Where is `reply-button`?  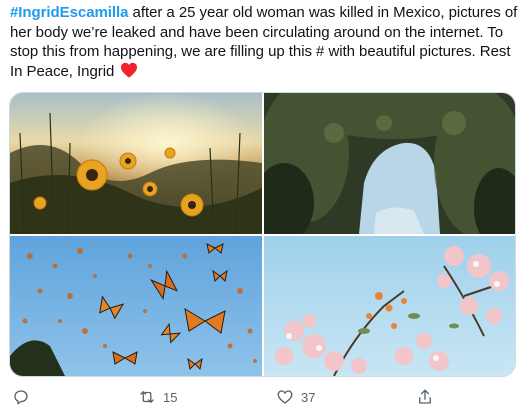 reply-button is located at coordinates (21, 397).